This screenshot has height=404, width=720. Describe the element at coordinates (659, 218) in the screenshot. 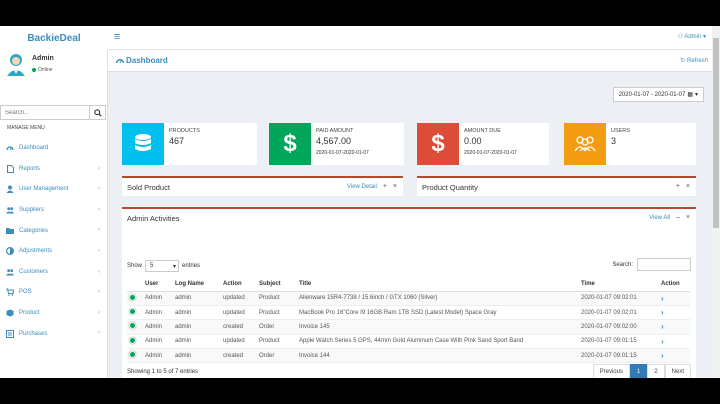

I see `view-all-link: View All` at that location.